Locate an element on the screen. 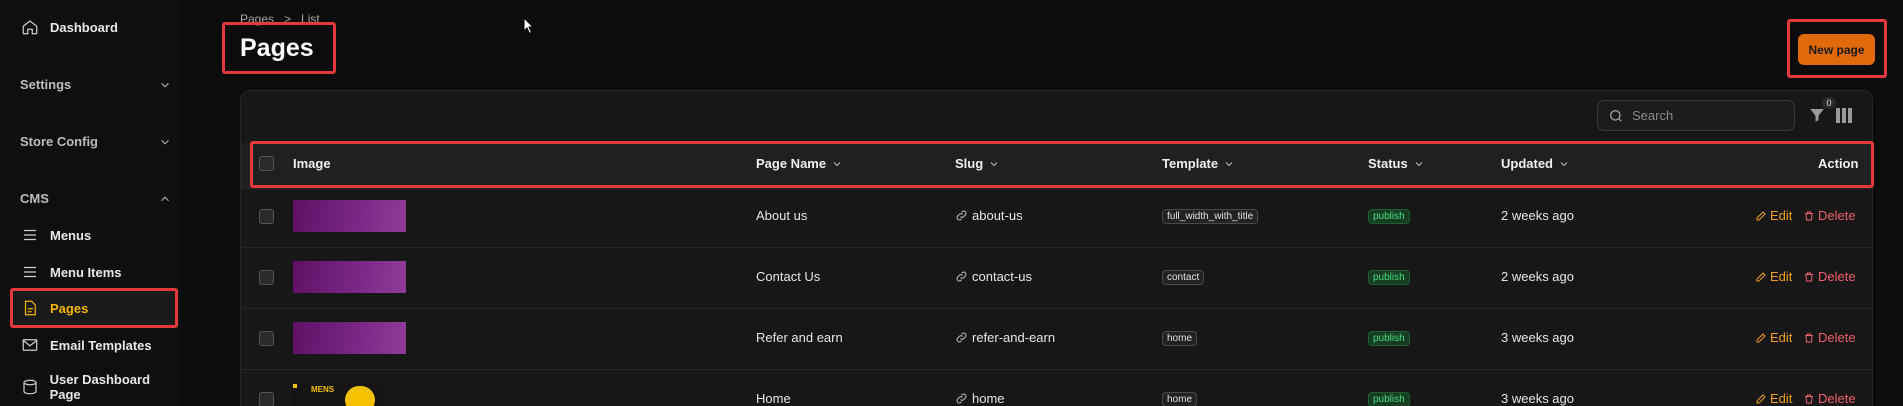 The image size is (1903, 406). template-tag: full_width_with_title is located at coordinates (1210, 216).